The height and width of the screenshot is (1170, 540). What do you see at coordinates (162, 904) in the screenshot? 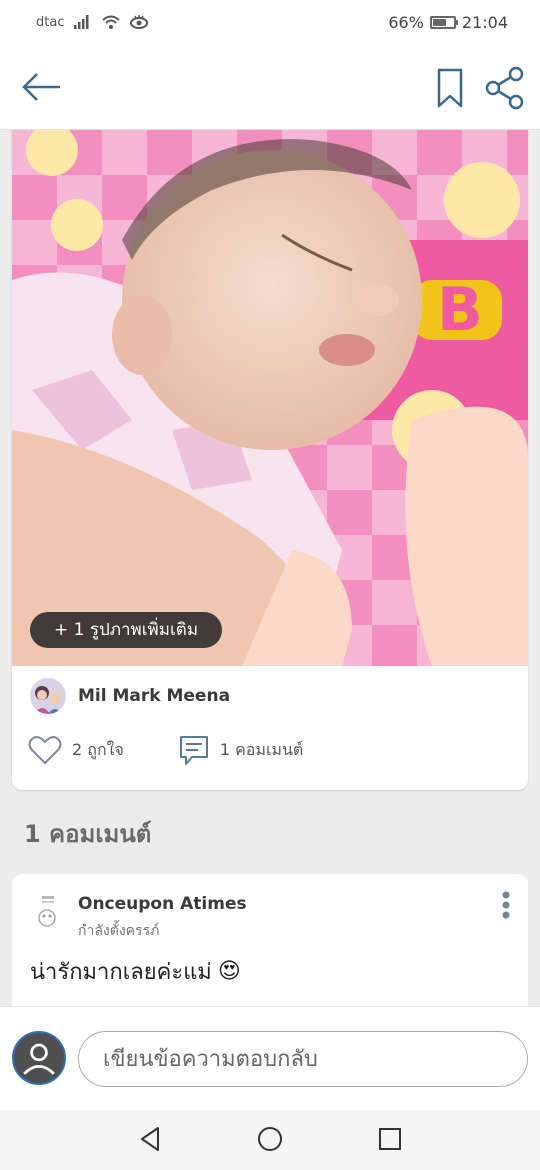
I see `commenter-name: Onceupon Atimes` at bounding box center [162, 904].